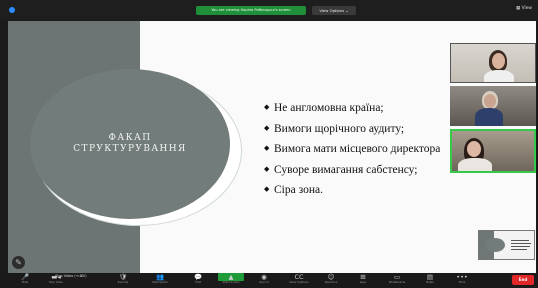  I want to click on apps-button: ⊞ Apps, so click(363, 280).